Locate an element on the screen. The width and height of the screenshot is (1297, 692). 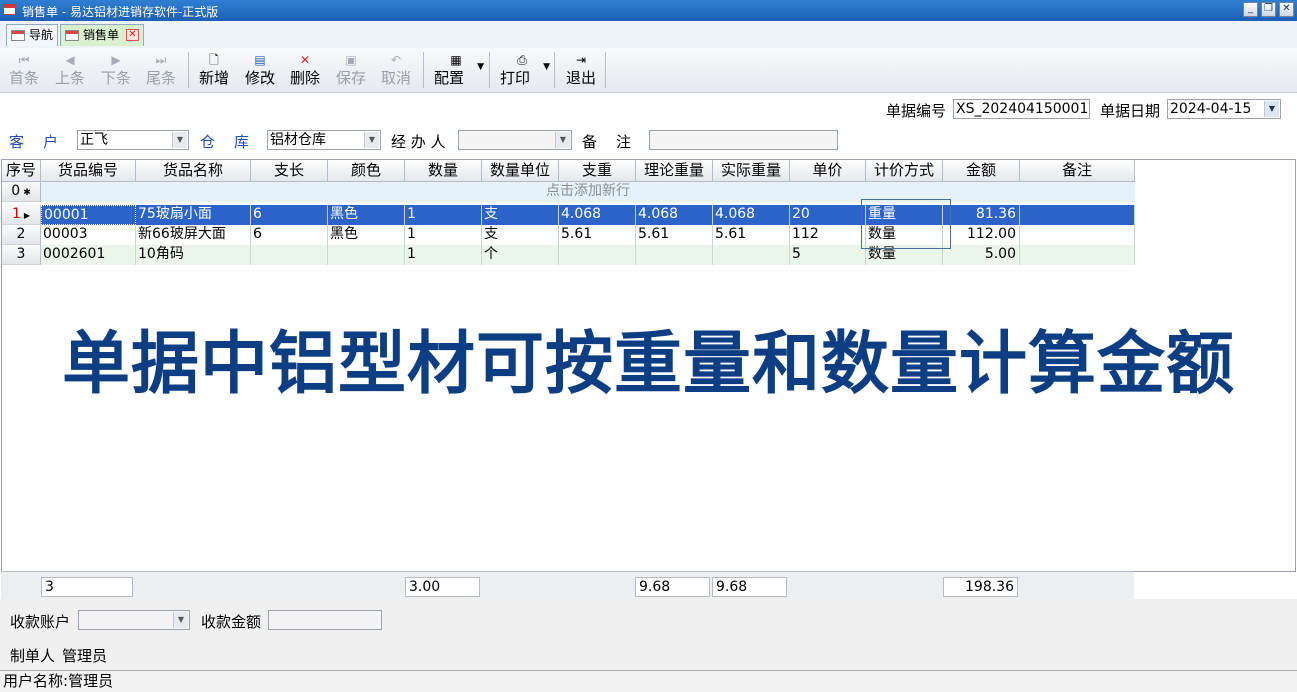
cell-pricing: 重量 is located at coordinates (904, 215).